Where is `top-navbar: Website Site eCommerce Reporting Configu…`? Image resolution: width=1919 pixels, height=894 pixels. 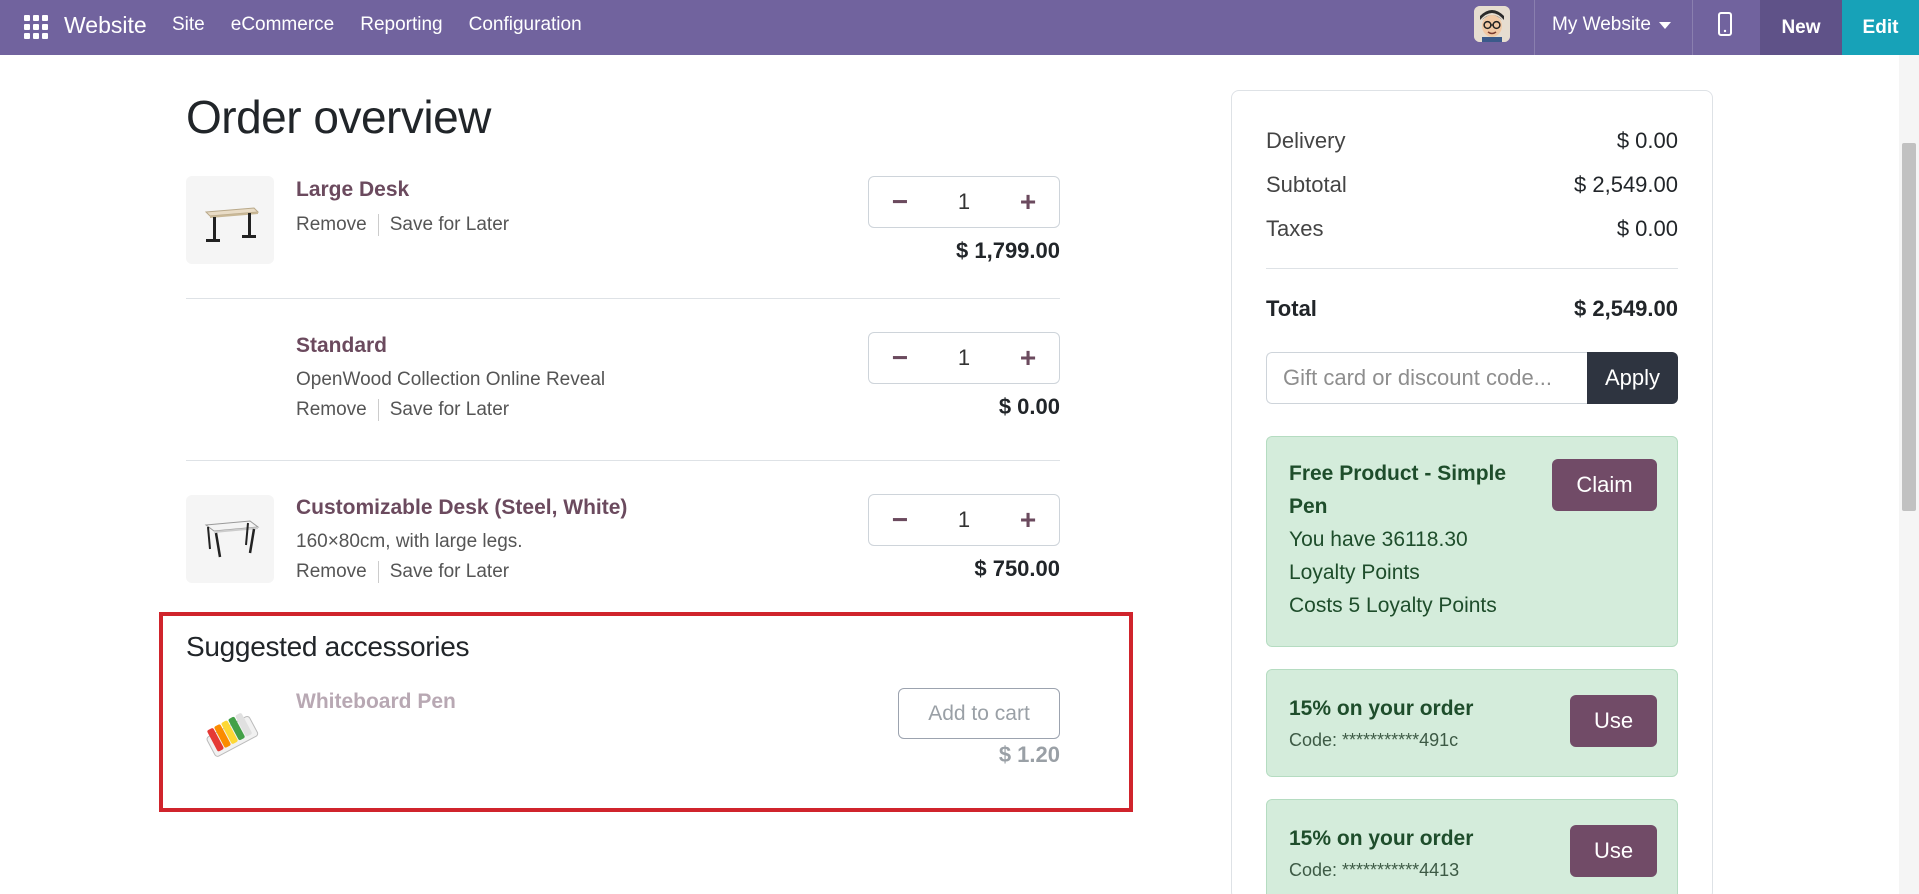
top-navbar: Website Site eCommerce Reporting Configu… is located at coordinates (959, 27).